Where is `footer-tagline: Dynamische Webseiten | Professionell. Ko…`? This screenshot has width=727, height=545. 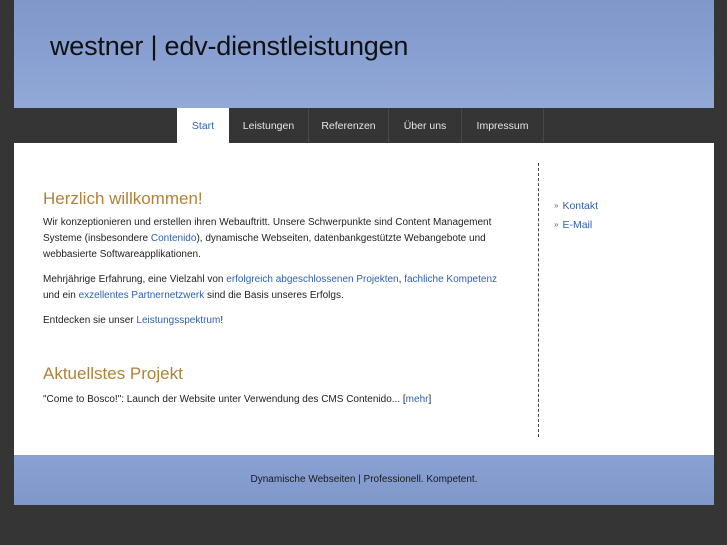 footer-tagline: Dynamische Webseiten | Professionell. Ko… is located at coordinates (364, 479).